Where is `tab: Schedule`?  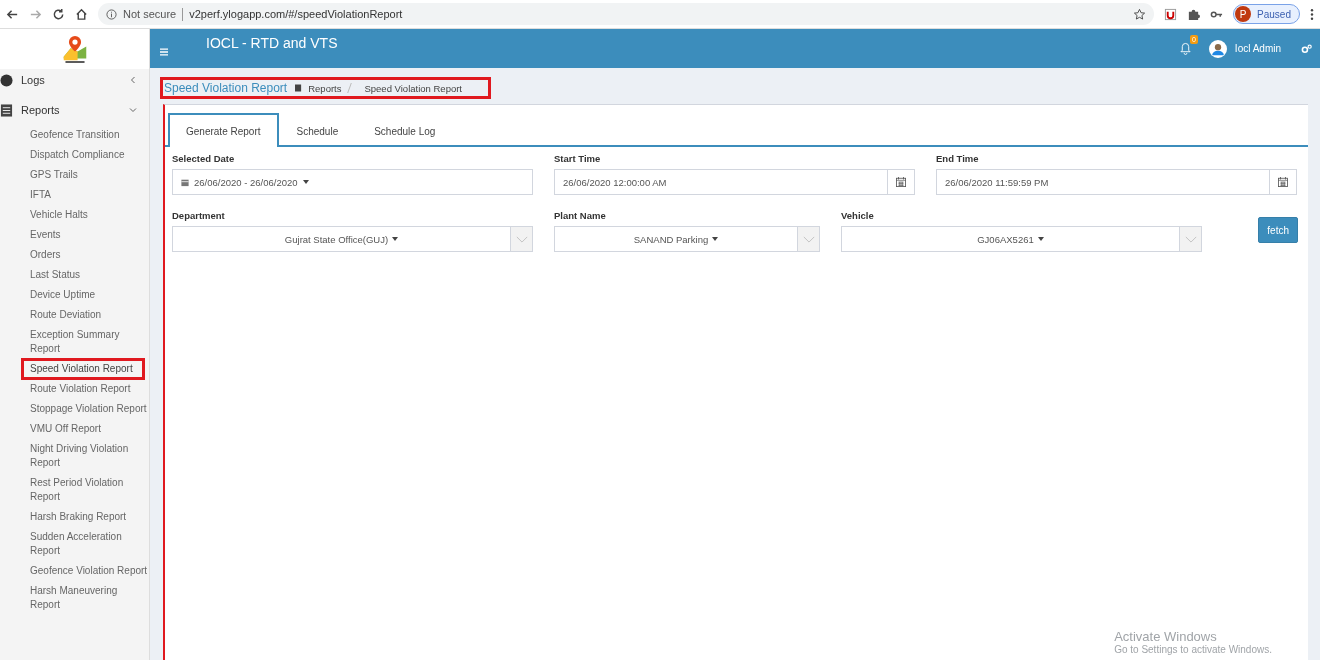 tab: Schedule is located at coordinates (317, 130).